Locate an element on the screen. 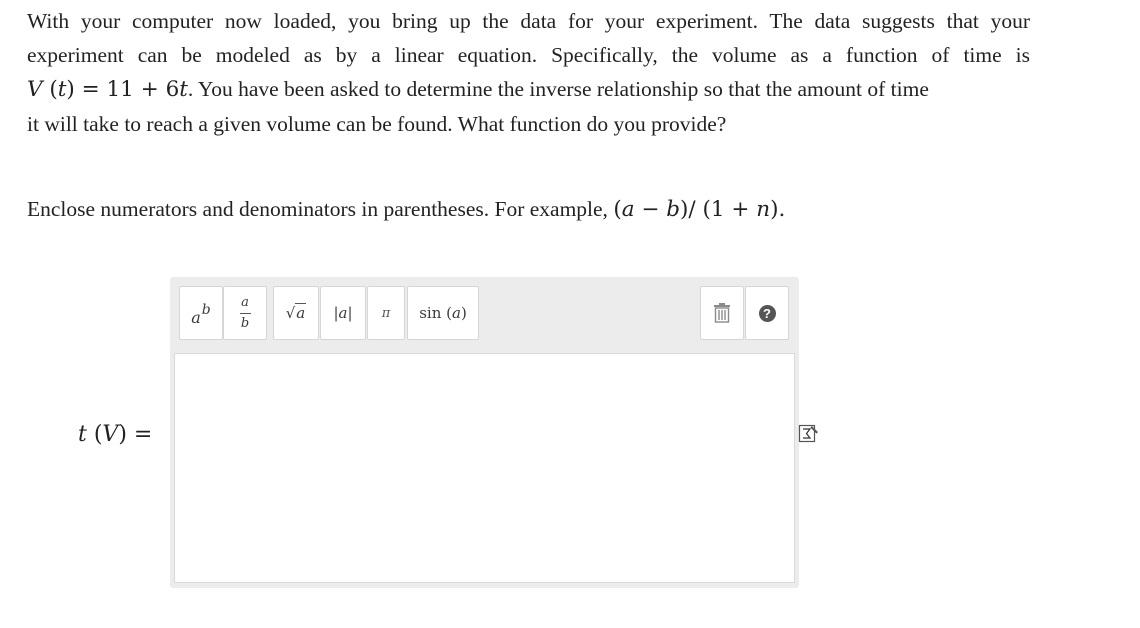  help-icon: ? is located at coordinates (767, 313).